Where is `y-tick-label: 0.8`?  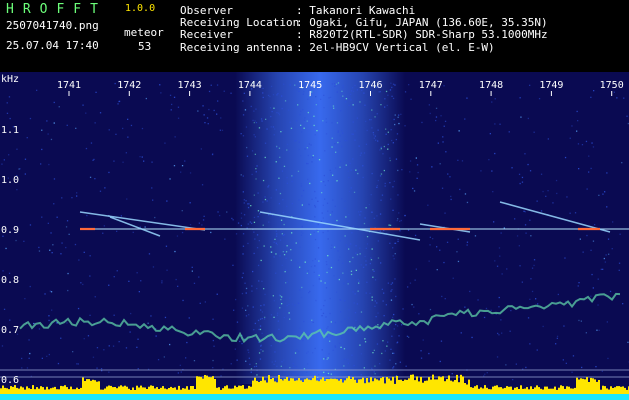 y-tick-label: 0.8 is located at coordinates (10, 280).